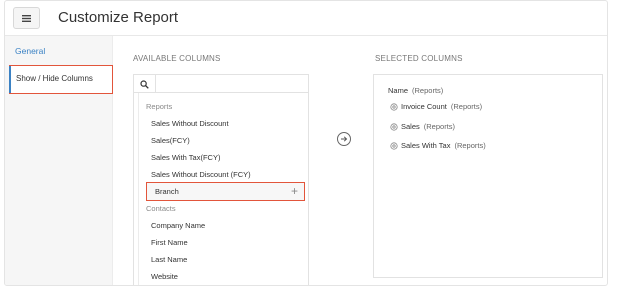  I want to click on list-item: Sales Without Discount (FCY), so click(201, 174).